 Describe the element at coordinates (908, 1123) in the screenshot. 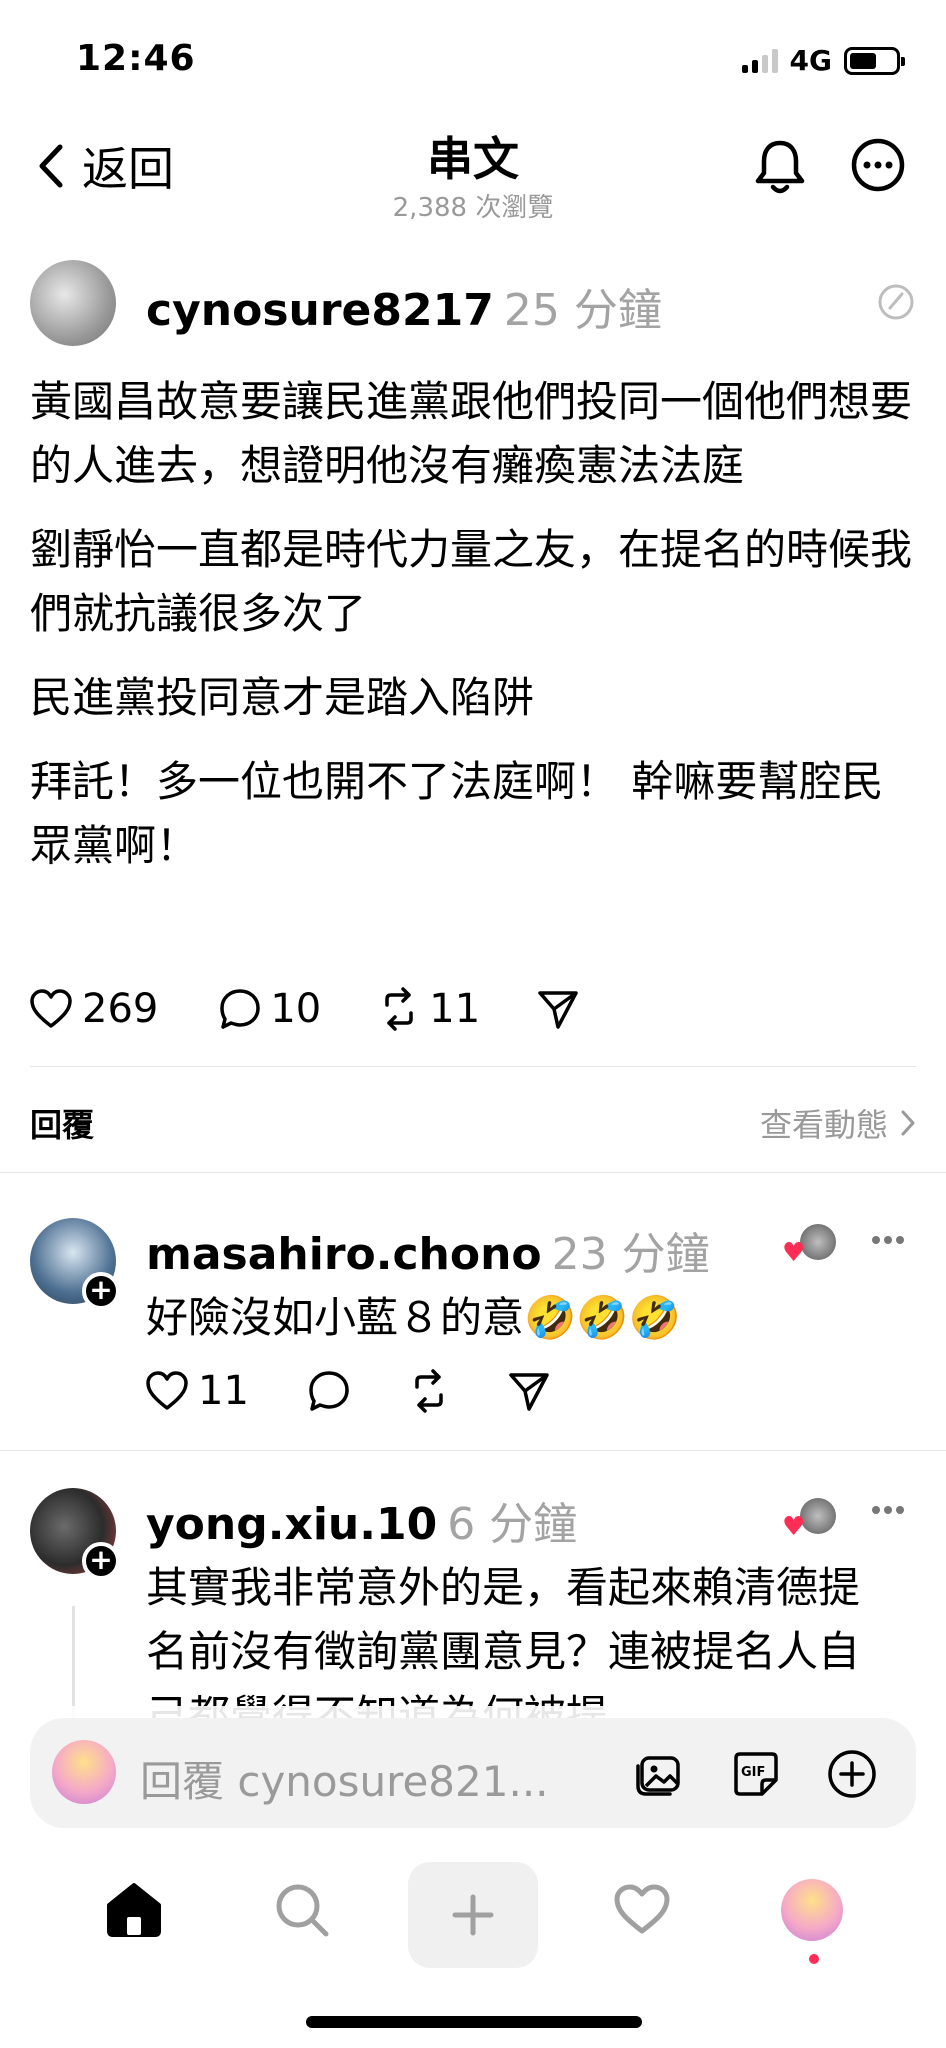

I see `chevron-right-icon` at that location.